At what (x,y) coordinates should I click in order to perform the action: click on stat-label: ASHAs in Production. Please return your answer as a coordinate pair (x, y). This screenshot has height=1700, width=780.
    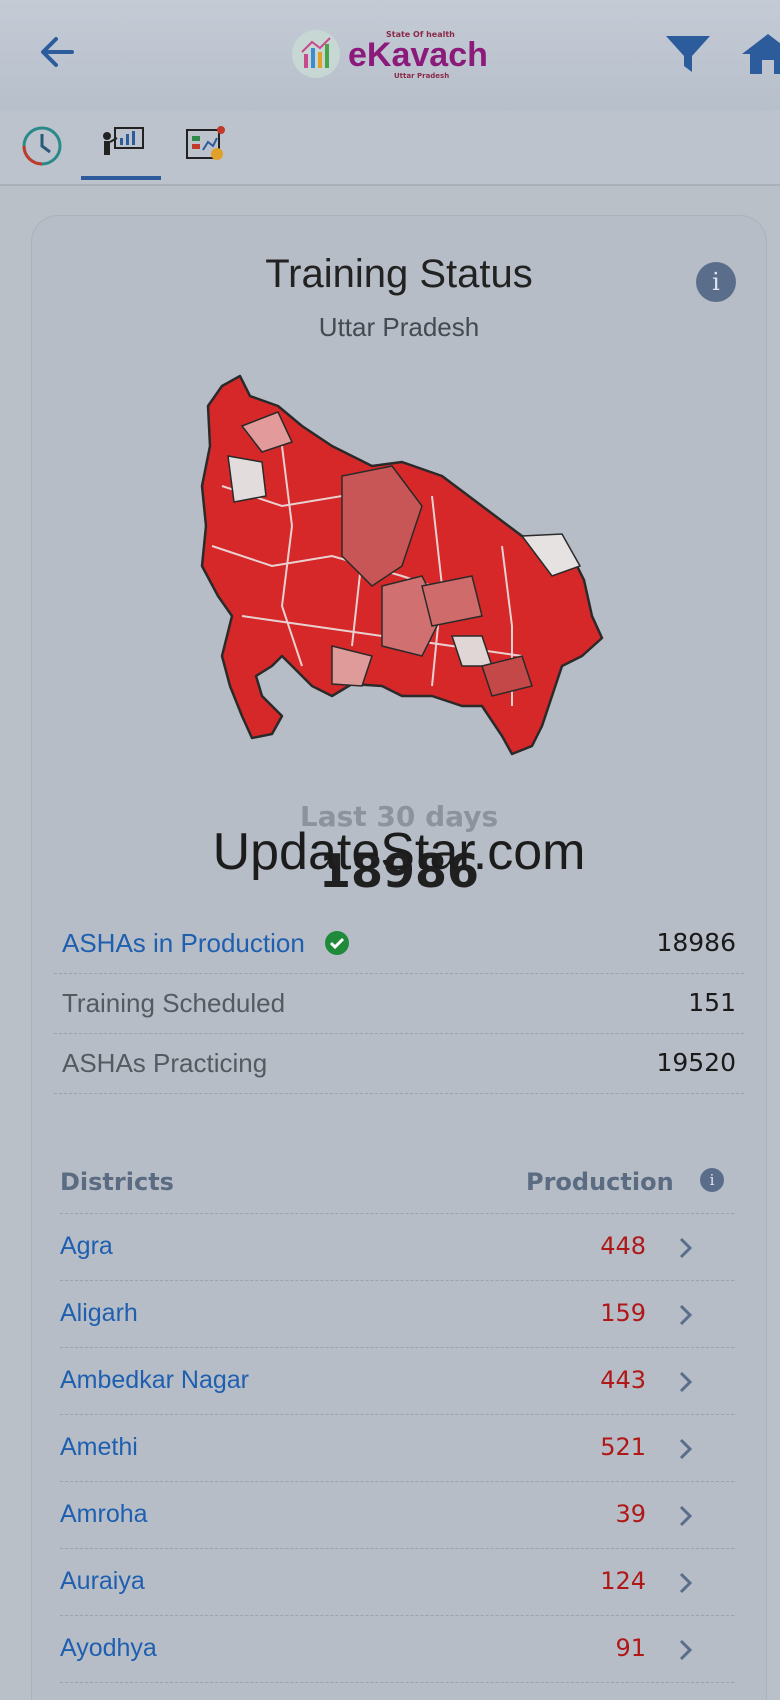
    Looking at the image, I should click on (183, 943).